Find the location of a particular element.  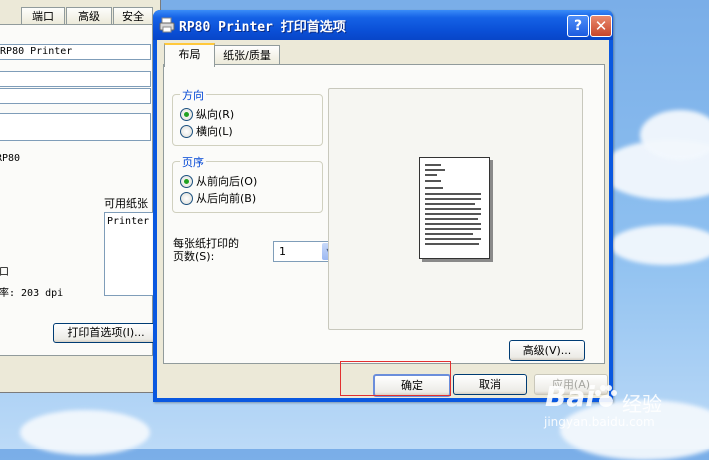

pages-per-sheet-label-line1: 每张纸打印的 is located at coordinates (206, 243).